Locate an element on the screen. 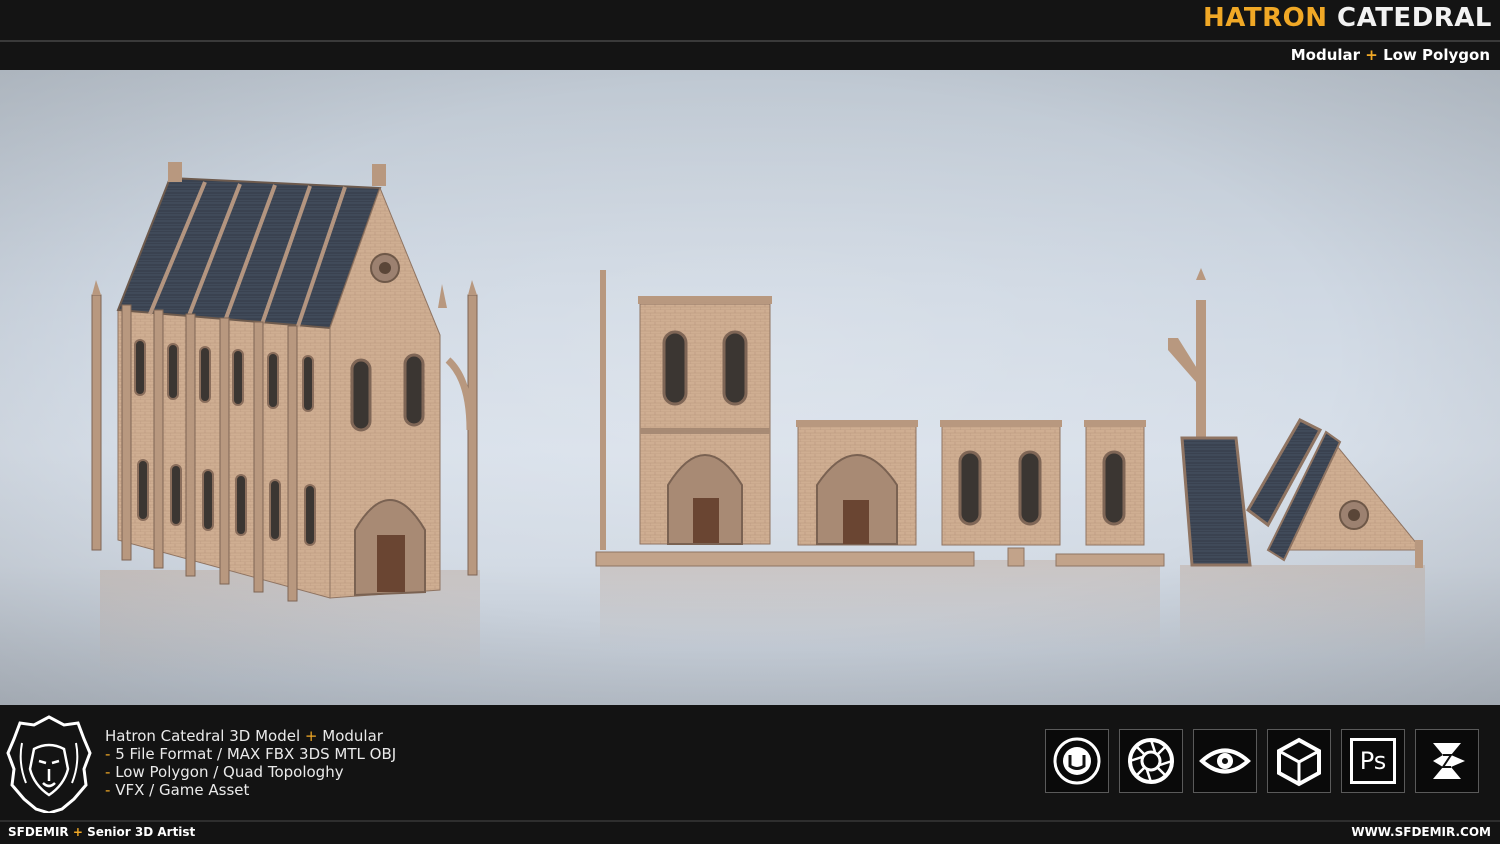 The width and height of the screenshot is (1500, 844). page-subtitle: Modular + Low Polygon is located at coordinates (1390, 55).